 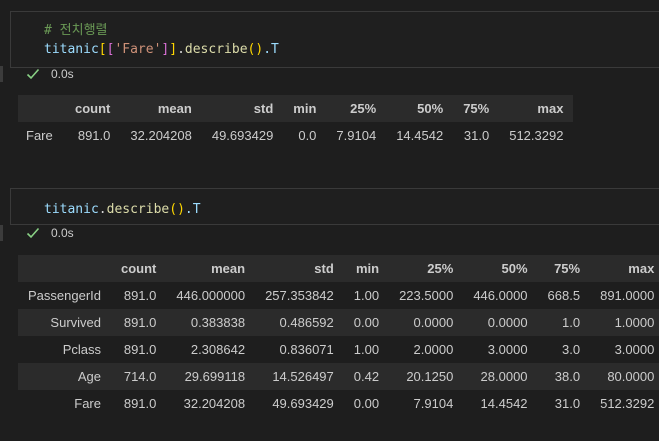 I want to click on code-line-statement: titanic[['Fare']].describe().T, so click(x=161, y=49).